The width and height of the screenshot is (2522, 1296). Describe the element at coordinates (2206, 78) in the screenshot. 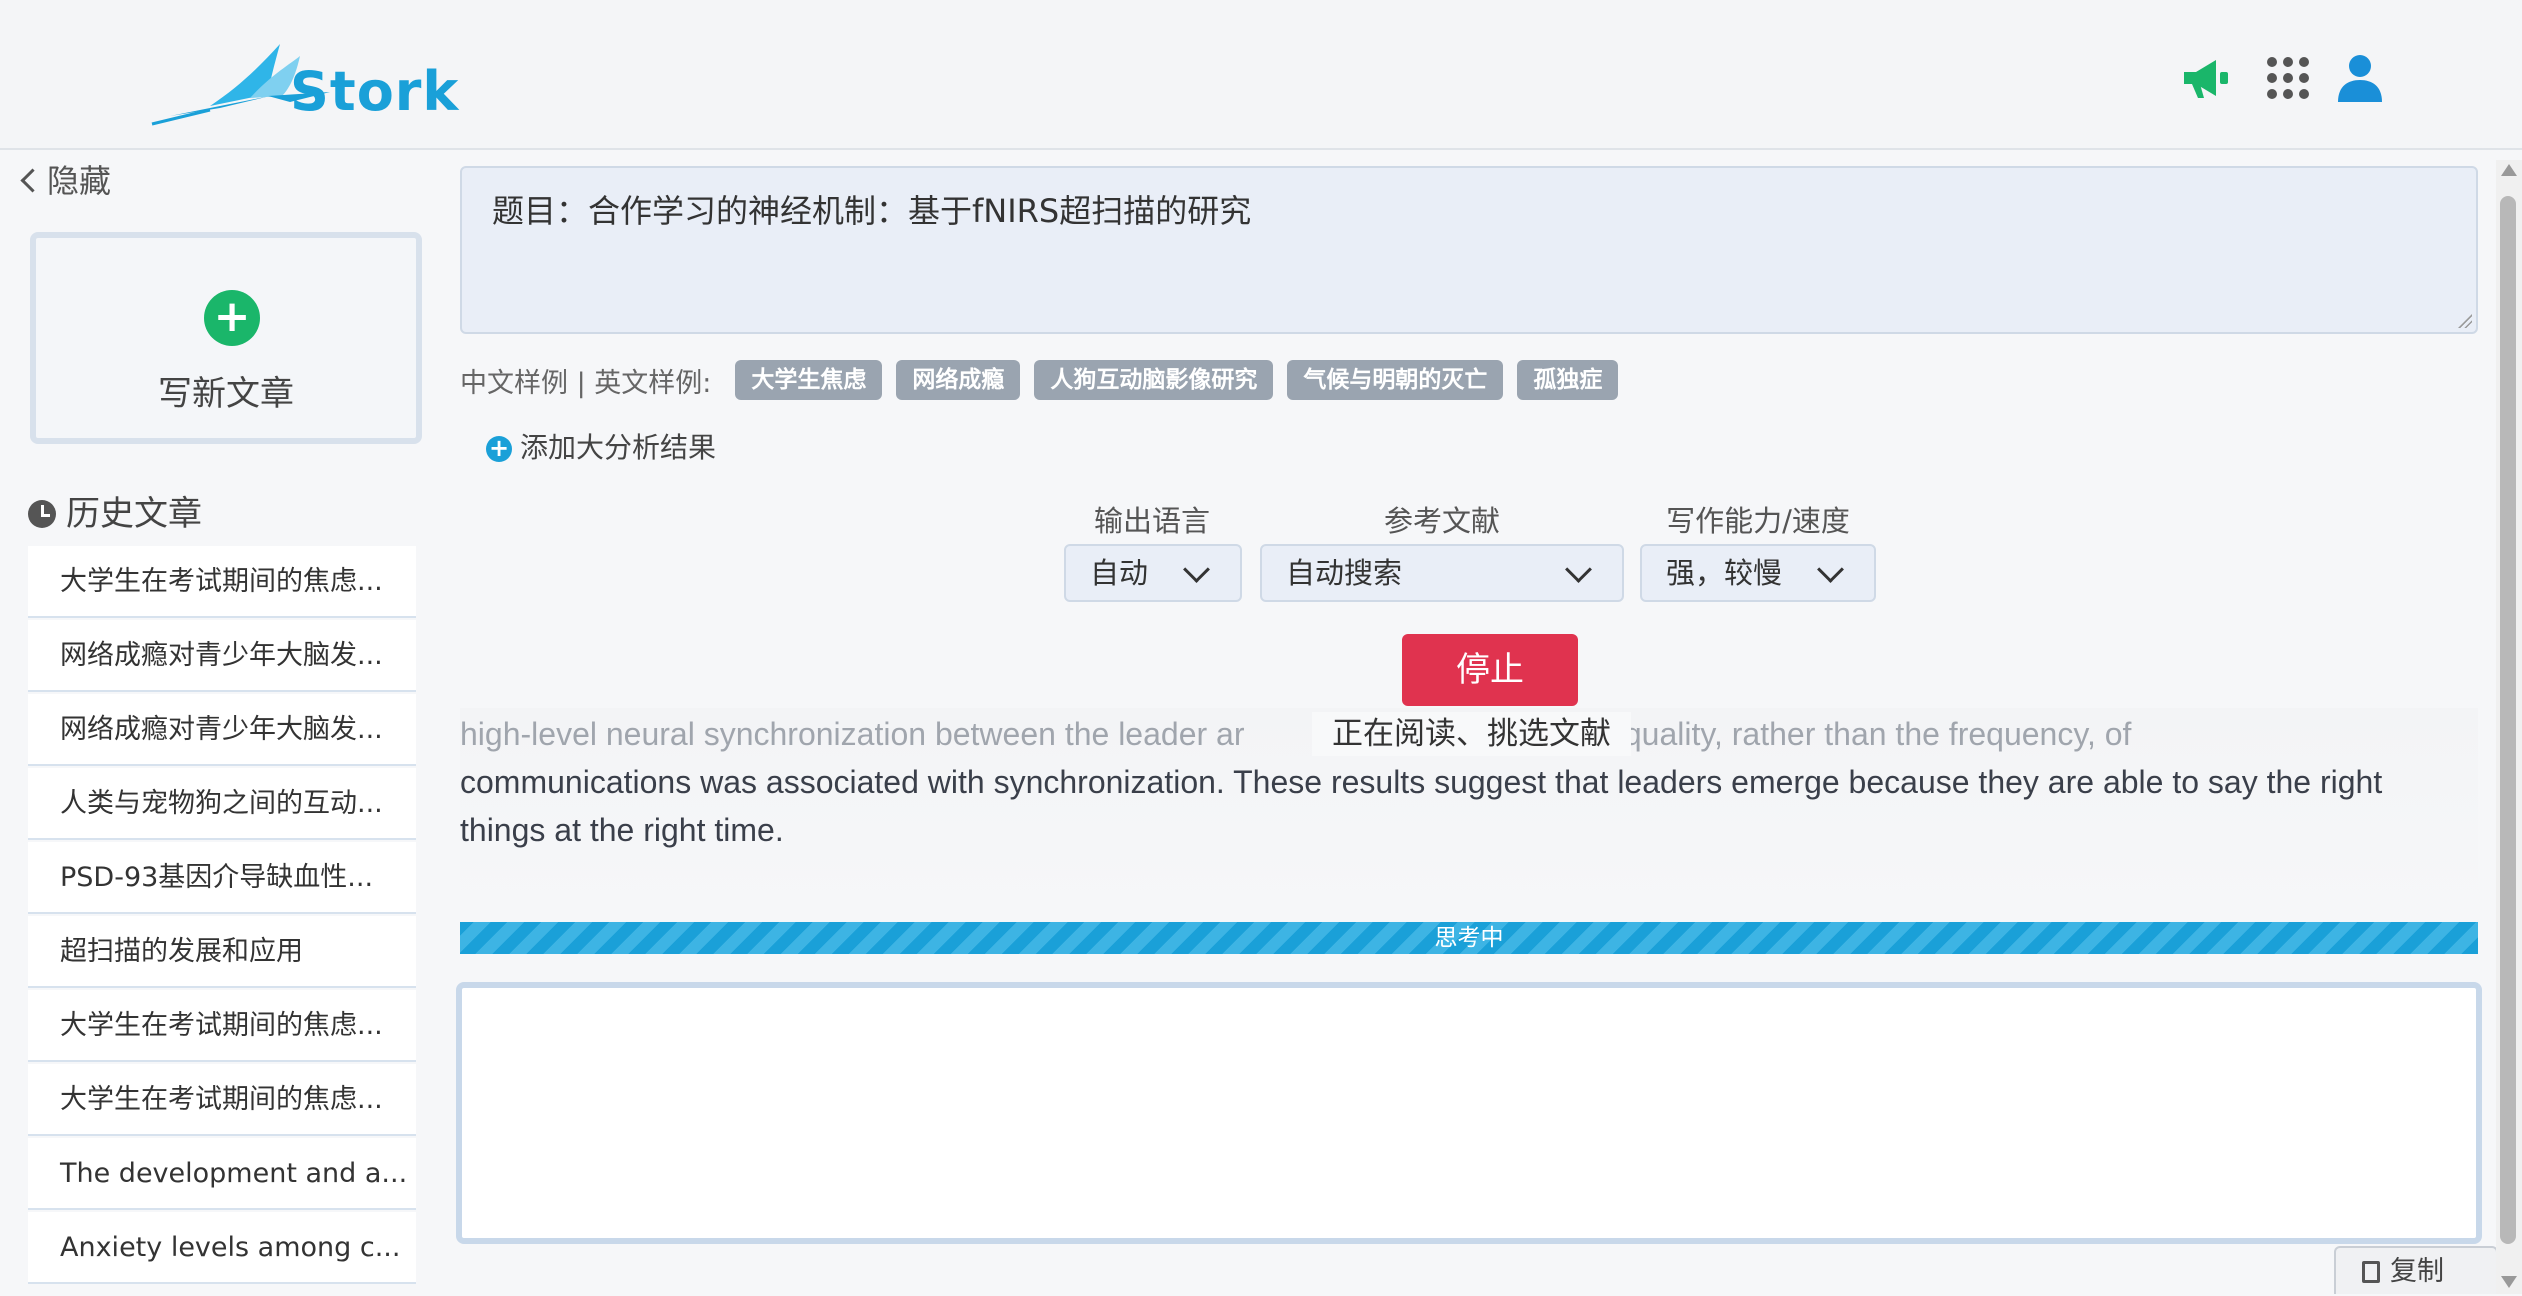

I see `megaphone-icon` at that location.